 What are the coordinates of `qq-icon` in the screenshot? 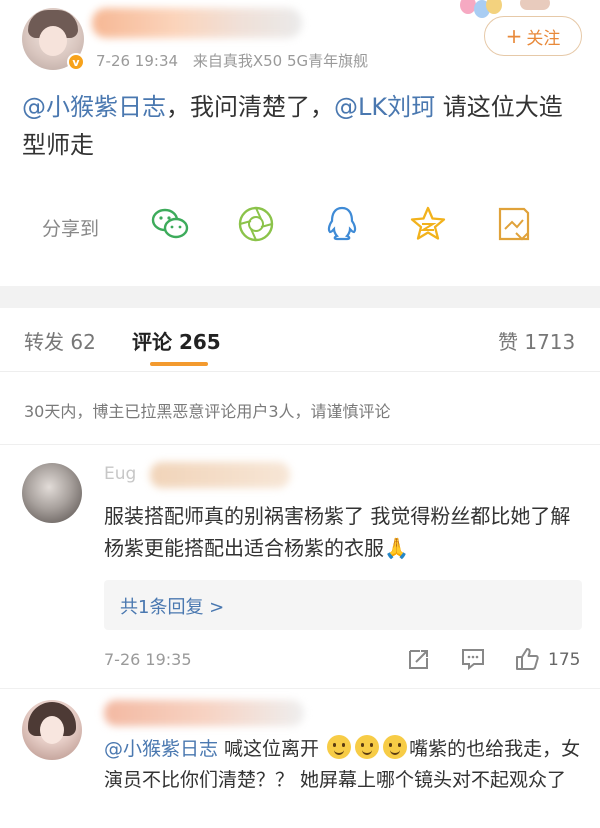 It's located at (342, 224).